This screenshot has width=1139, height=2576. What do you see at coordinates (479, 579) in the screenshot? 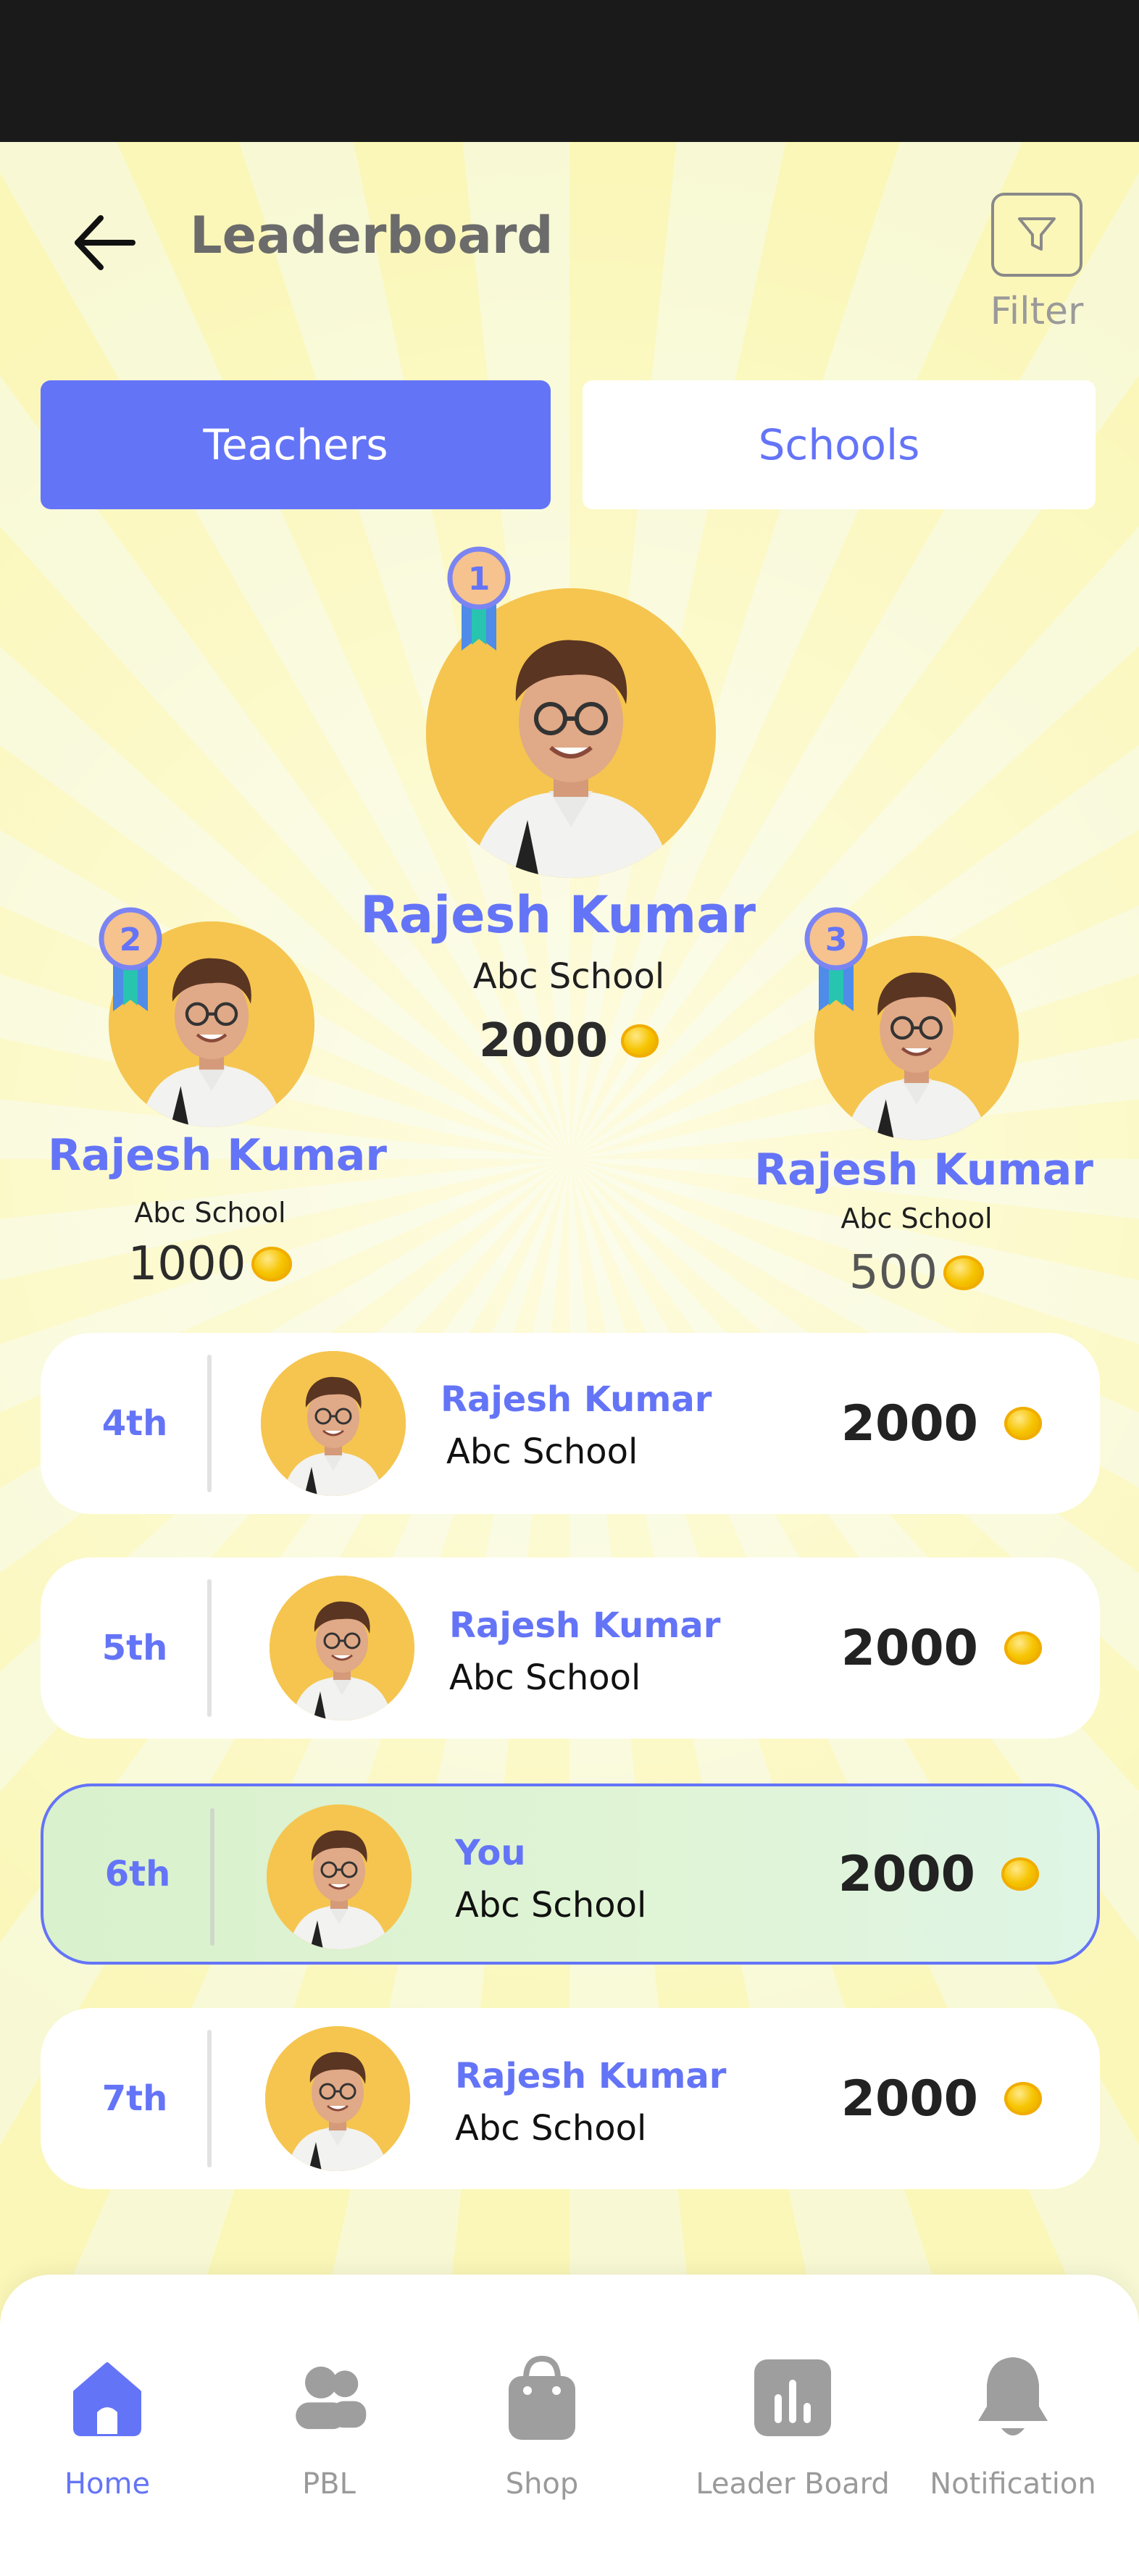
I see `medal-first-number: 1` at bounding box center [479, 579].